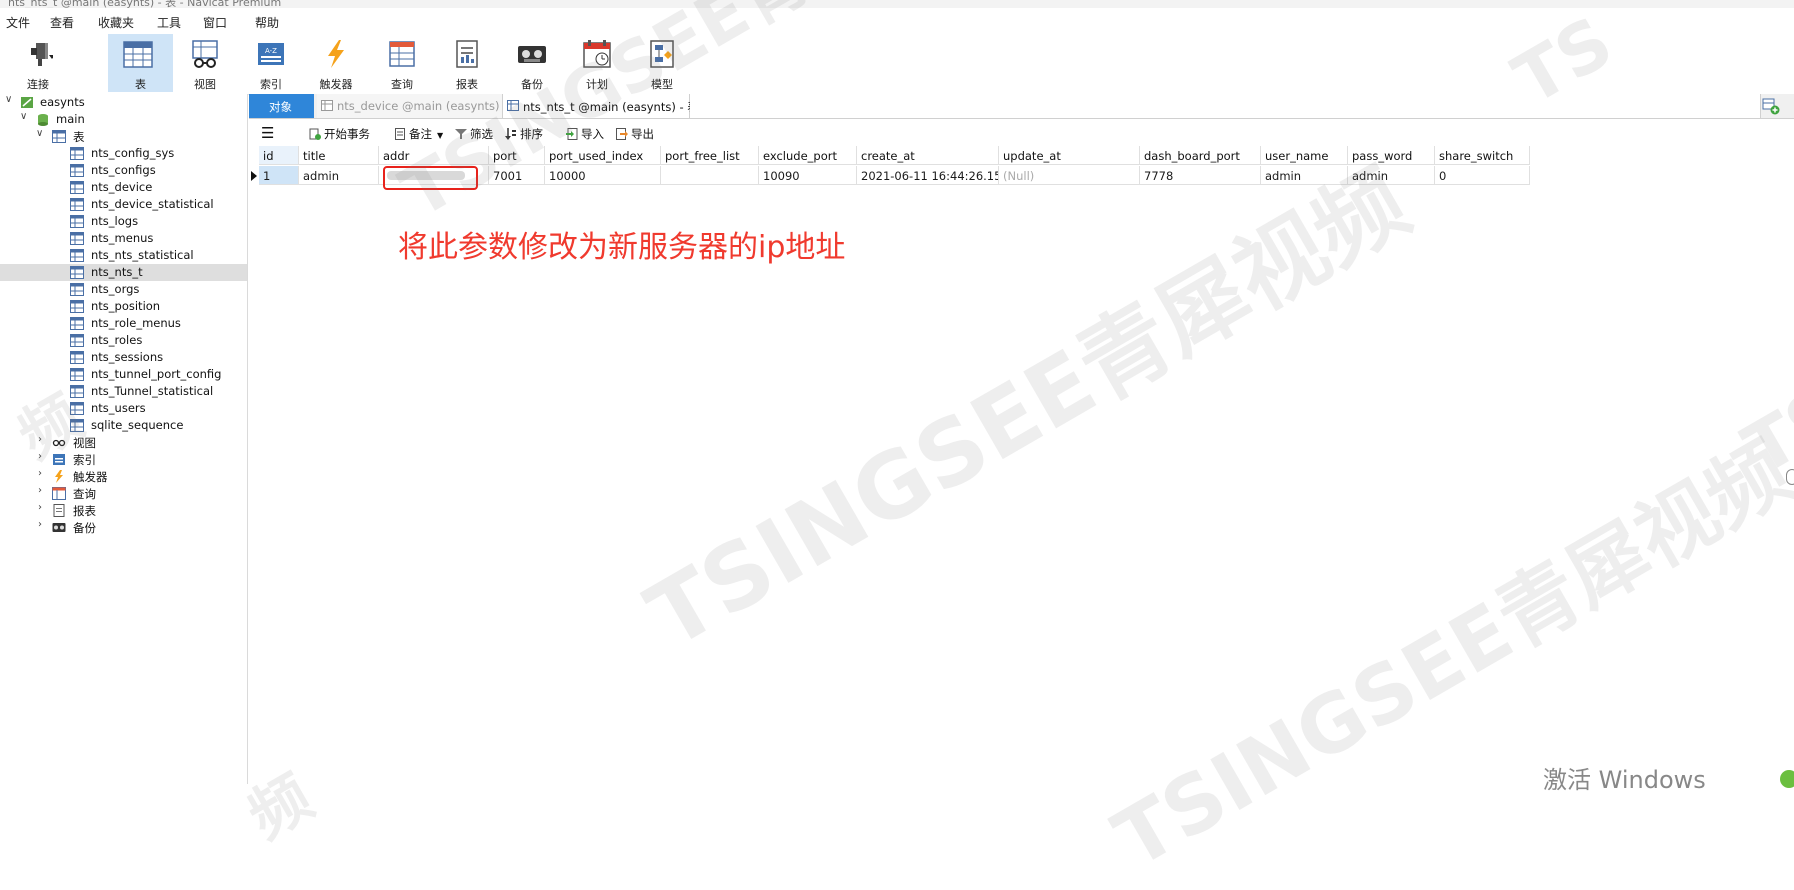 The image size is (1794, 890). What do you see at coordinates (611, 107) in the screenshot?
I see `tab-label: nts_nts_t @main (easynts) - 表` at bounding box center [611, 107].